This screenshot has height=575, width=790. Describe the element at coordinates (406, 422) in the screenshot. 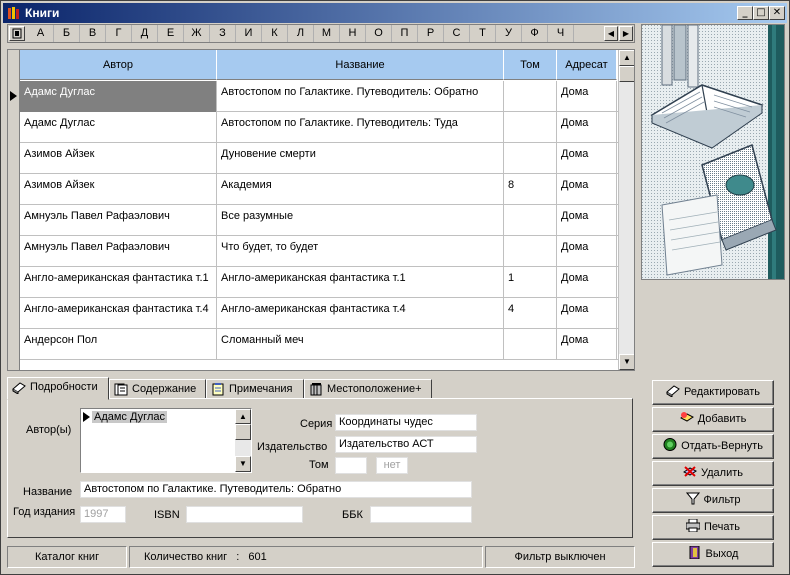

I see `series-field: Координаты чудес` at that location.